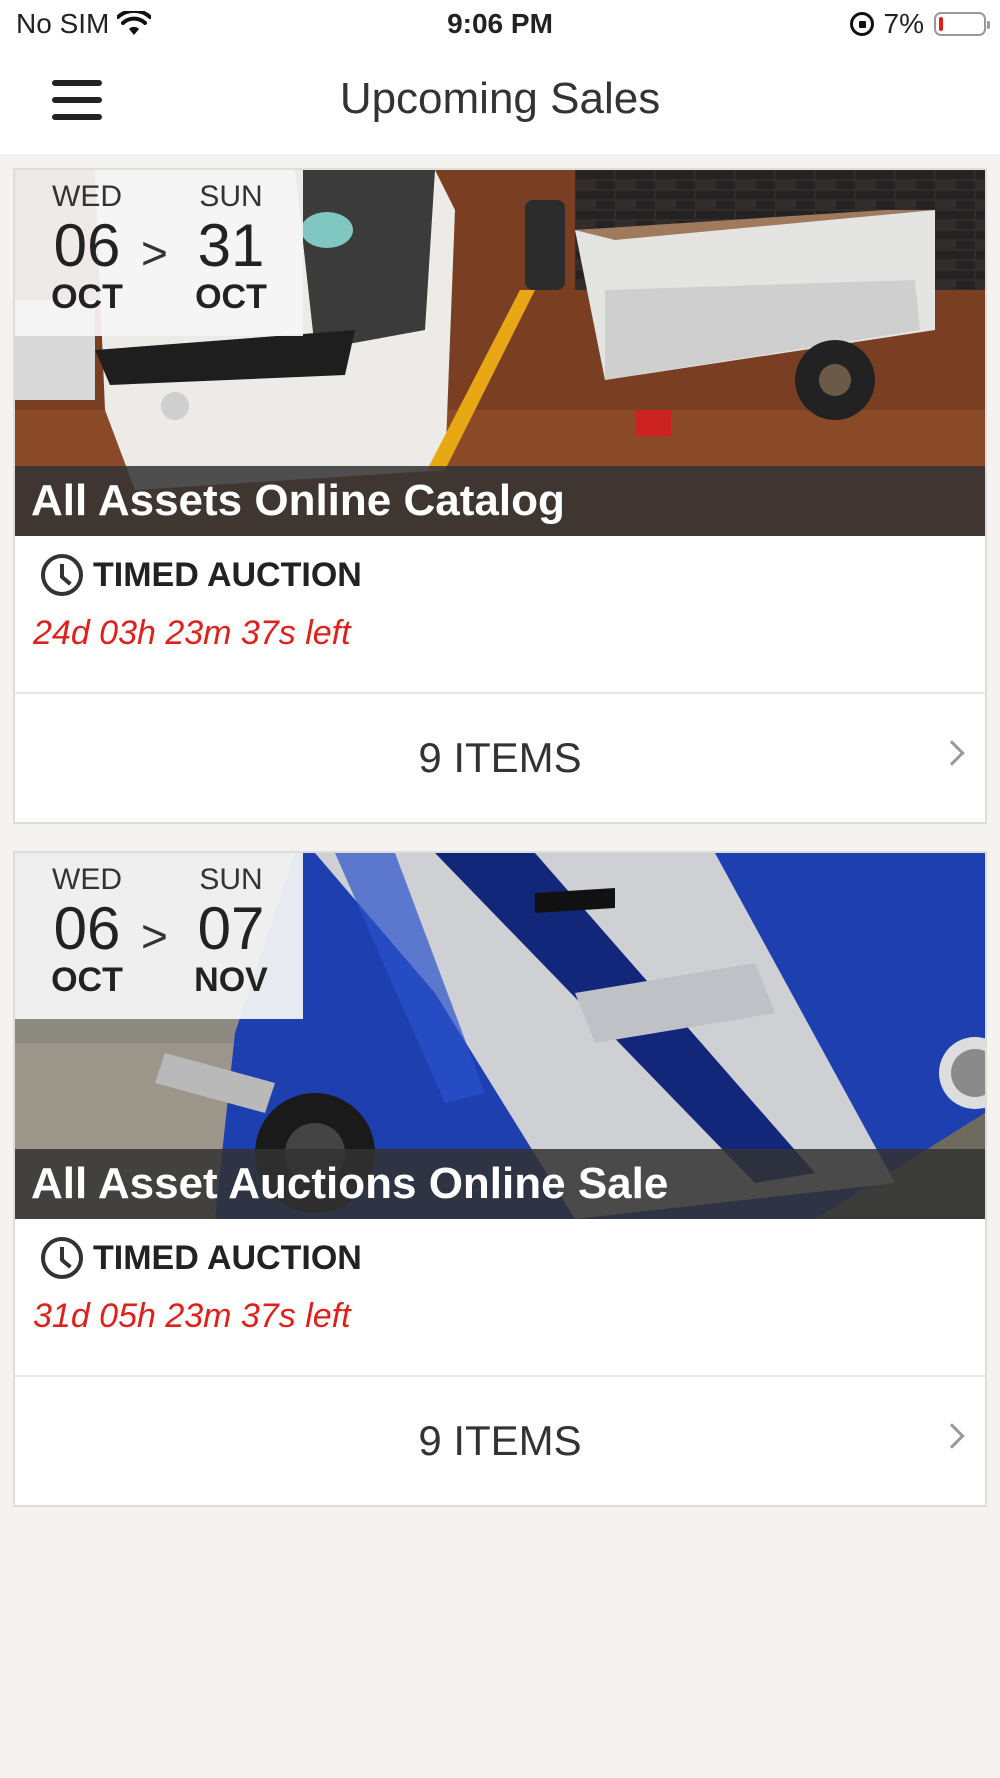 This screenshot has height=1778, width=1000. What do you see at coordinates (500, 98) in the screenshot?
I see `page-title: Upcoming Sales` at bounding box center [500, 98].